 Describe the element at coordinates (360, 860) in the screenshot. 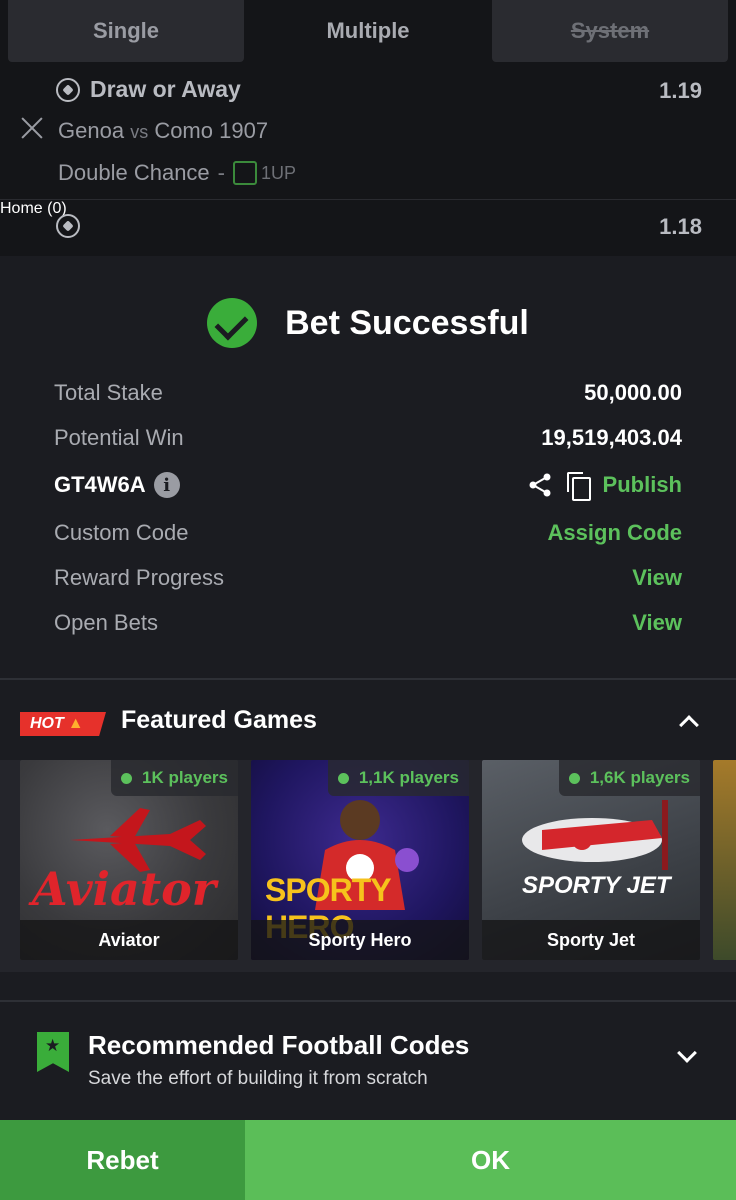

I see `game-card-sporty-hero: SPORTY HERO 1,1K players Sporty Hero` at that location.